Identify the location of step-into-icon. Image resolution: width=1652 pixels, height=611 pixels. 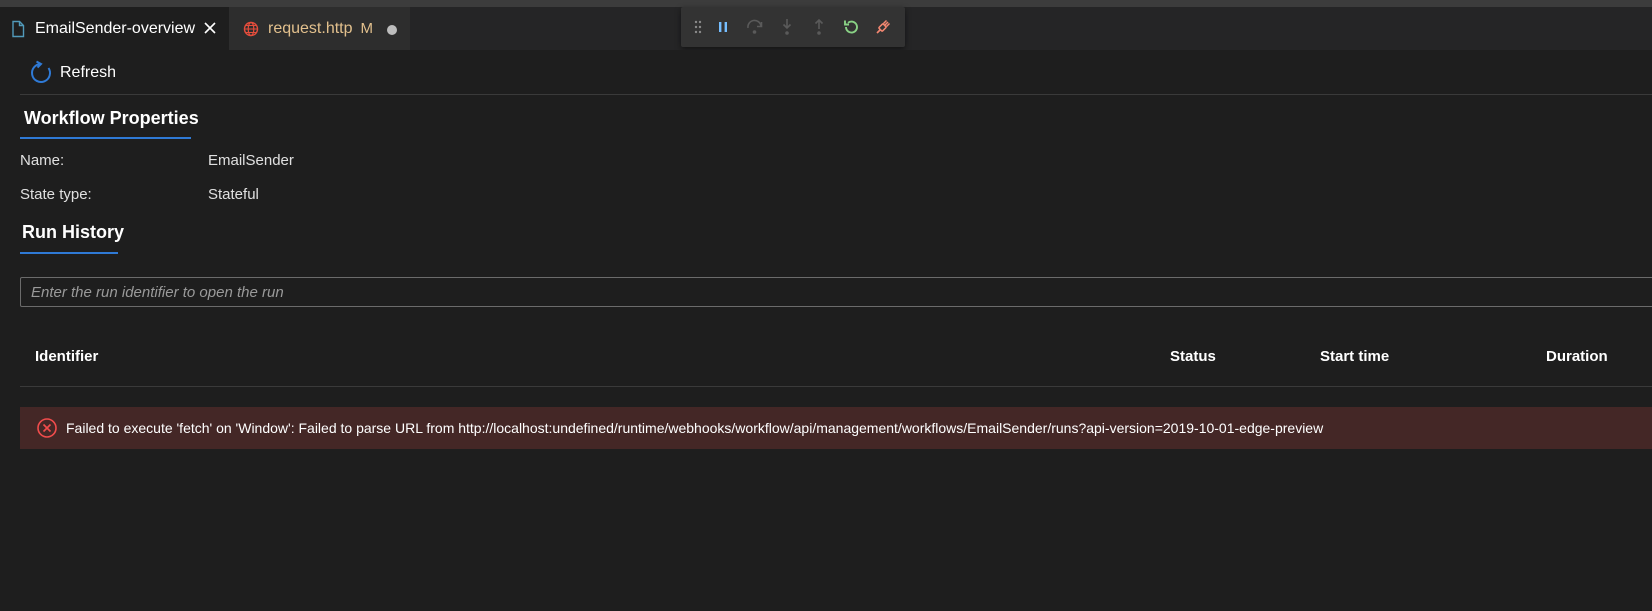
(787, 27).